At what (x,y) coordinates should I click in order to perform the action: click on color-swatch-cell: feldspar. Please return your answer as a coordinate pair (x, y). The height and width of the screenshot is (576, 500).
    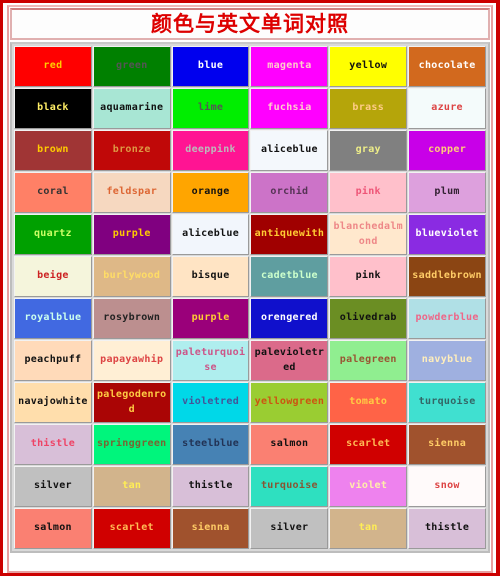
    Looking at the image, I should click on (131, 192).